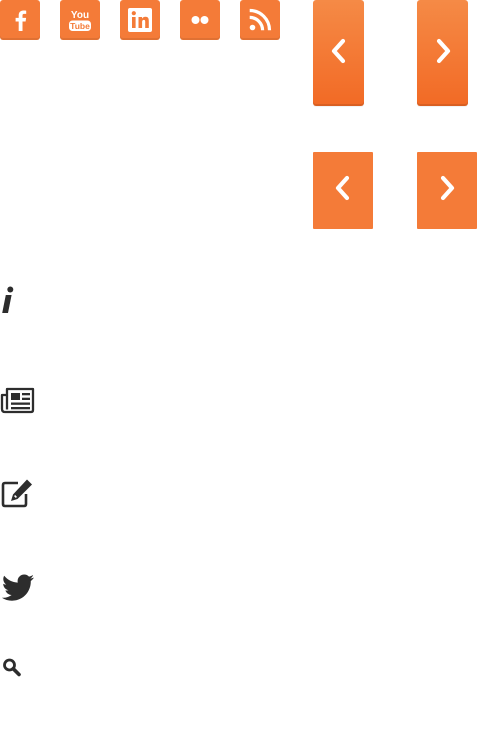 Image resolution: width=500 pixels, height=742 pixels. I want to click on next-button-large, so click(442, 53).